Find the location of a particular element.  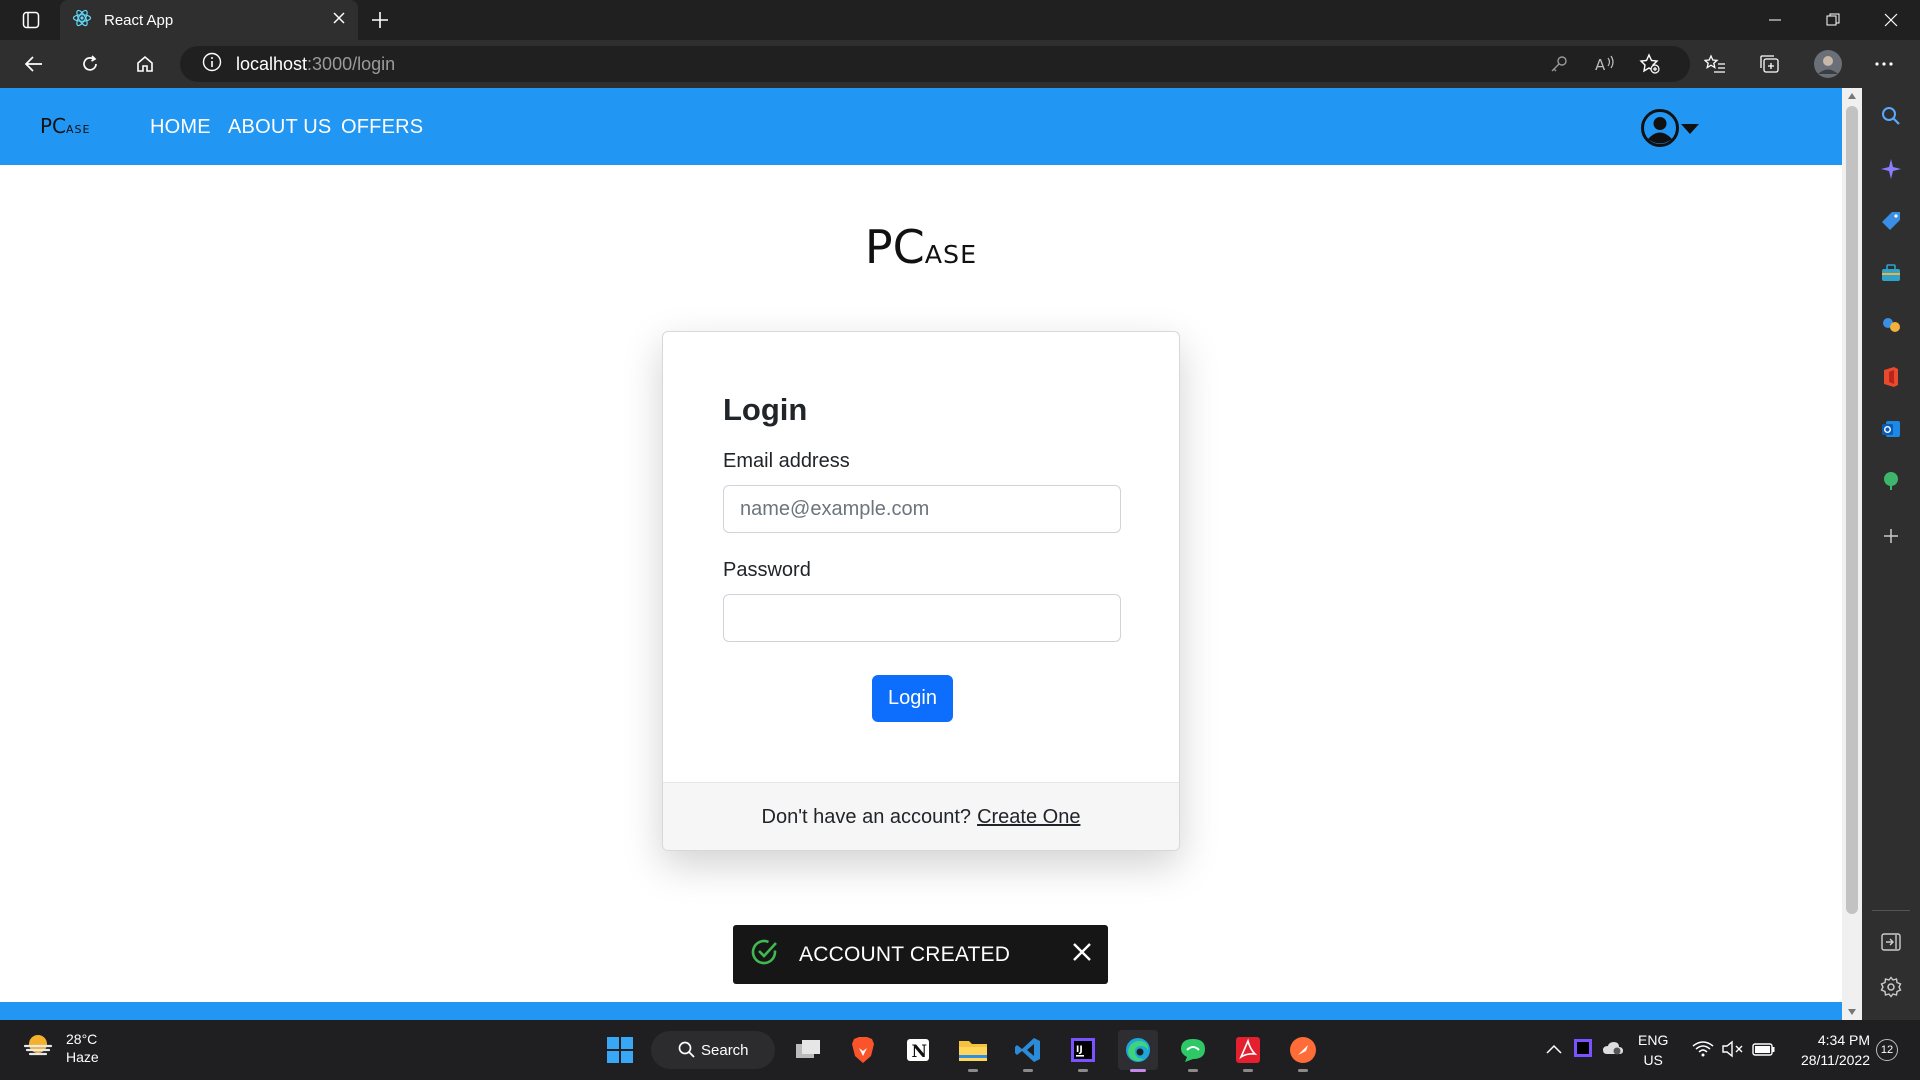

taskbar-search-button: Search is located at coordinates (713, 1050).